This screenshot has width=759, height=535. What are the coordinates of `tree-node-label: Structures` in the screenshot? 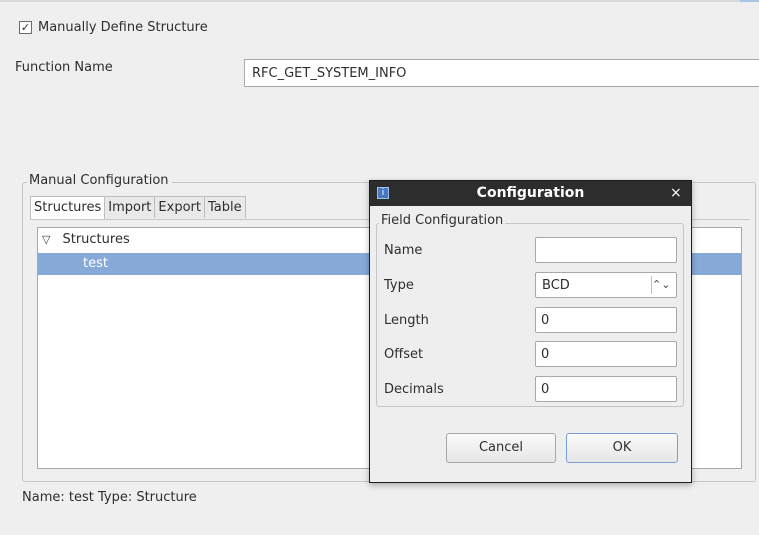 It's located at (96, 239).